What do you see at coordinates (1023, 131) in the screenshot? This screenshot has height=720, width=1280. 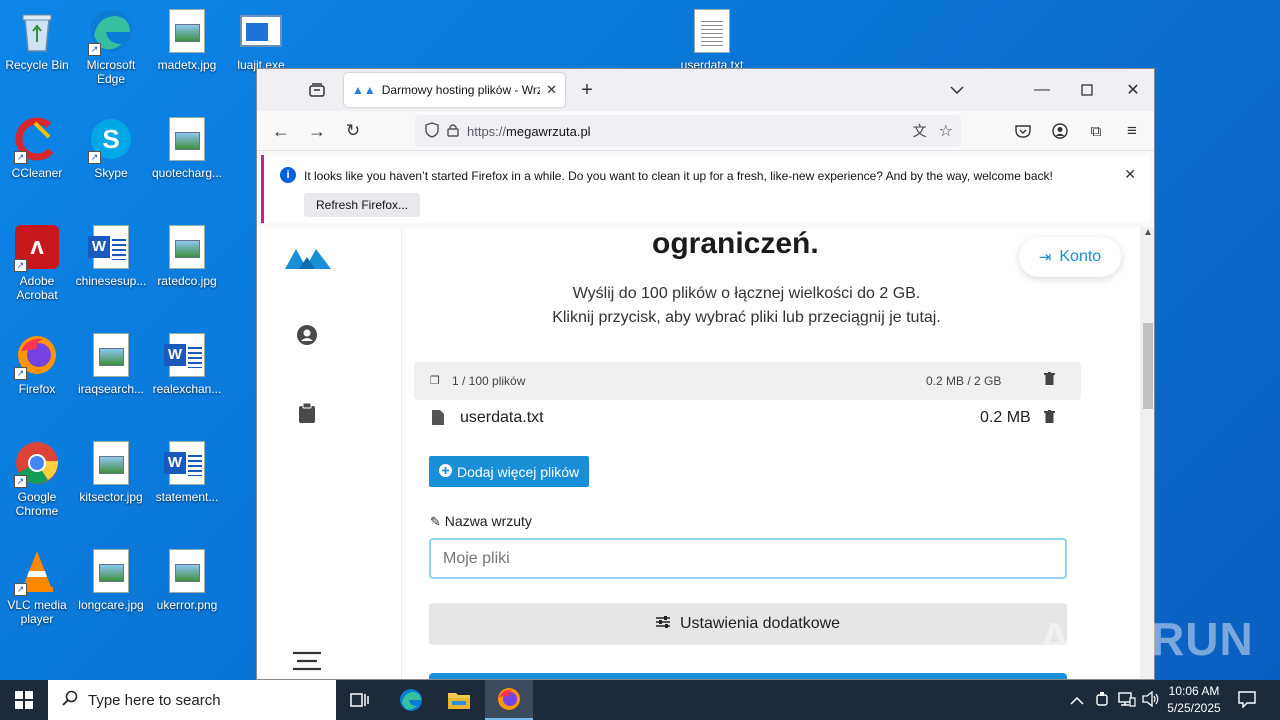 I see `pocket-icon` at bounding box center [1023, 131].